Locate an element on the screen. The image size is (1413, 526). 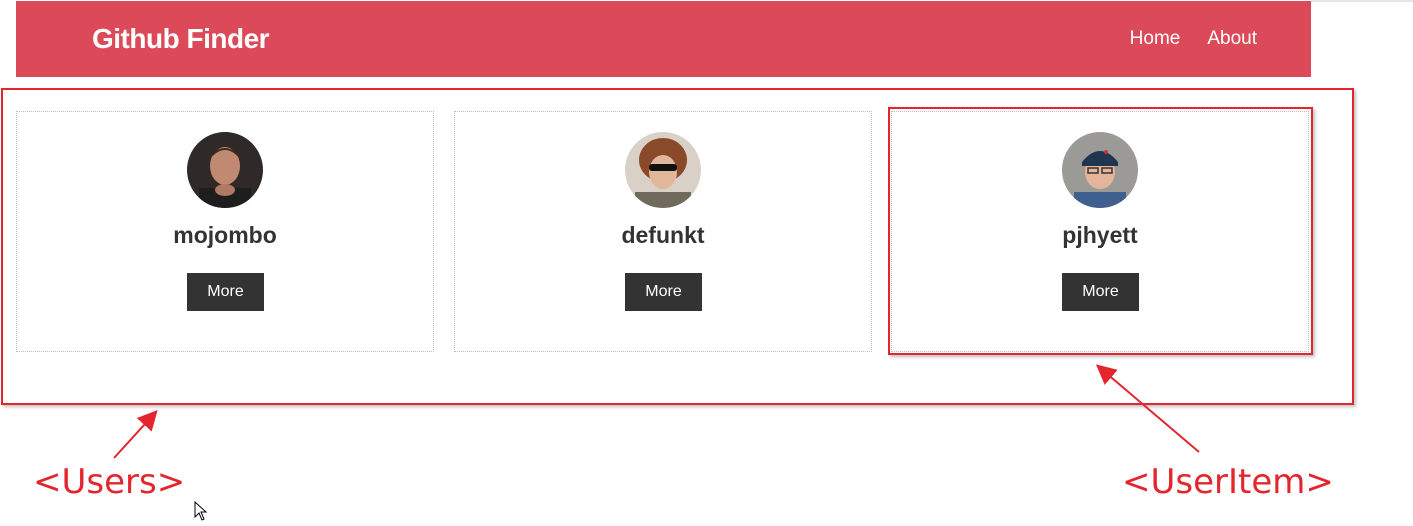
brand-title: Github Finder is located at coordinates (181, 38).